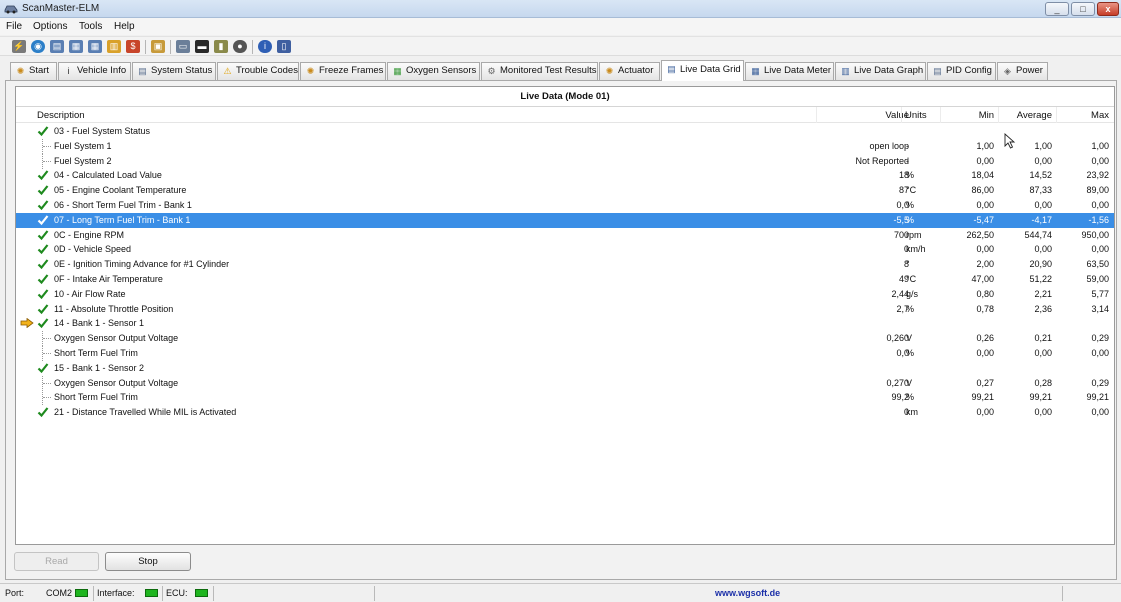 Image resolution: width=1121 pixels, height=602 pixels. I want to click on table-row: 0D - Vehicle Speed 0 km/h 0,00 0,00 0,00, so click(565, 249).